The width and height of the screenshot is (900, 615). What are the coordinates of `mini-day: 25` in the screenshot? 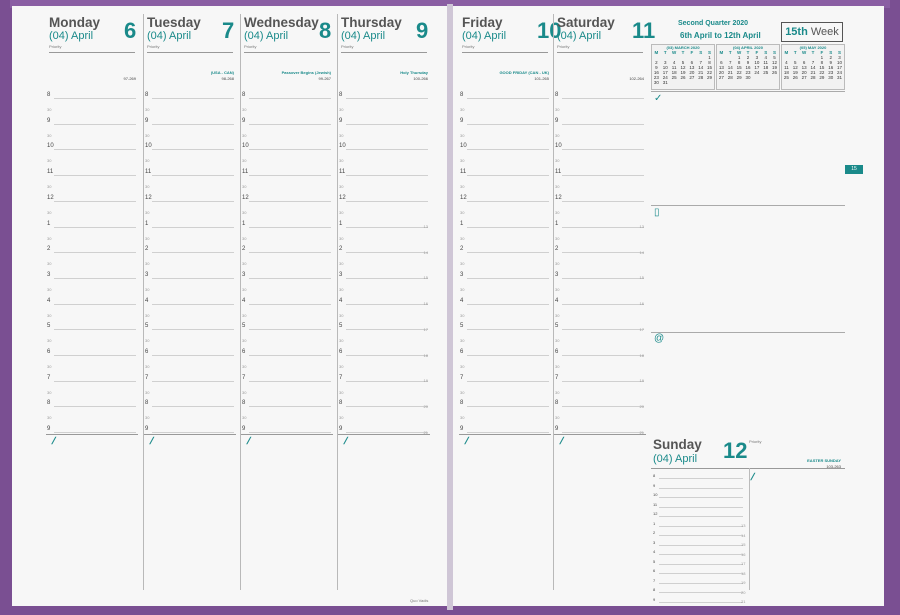 It's located at (786, 77).